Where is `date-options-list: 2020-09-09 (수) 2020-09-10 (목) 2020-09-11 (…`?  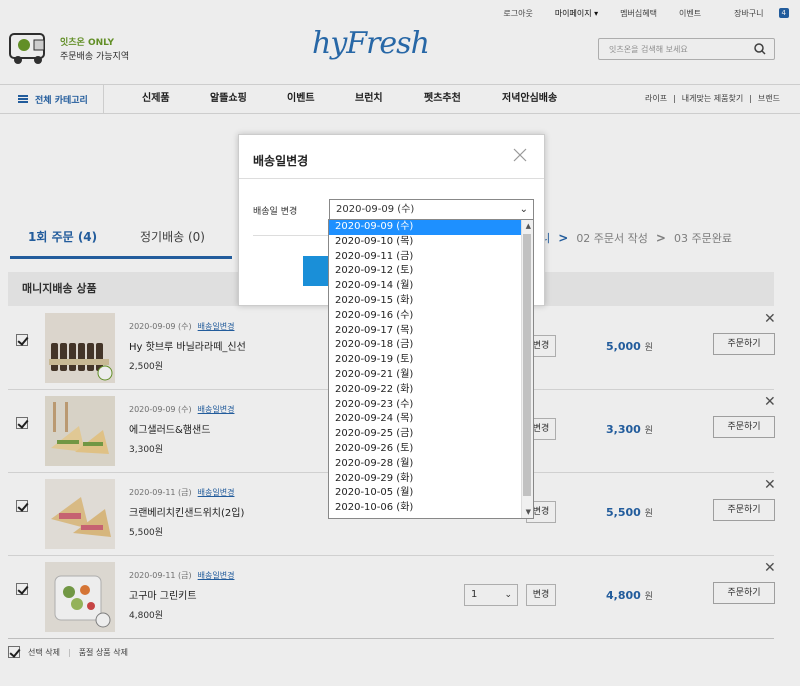
date-options-list: 2020-09-09 (수) 2020-09-10 (목) 2020-09-11 (… is located at coordinates (431, 369).